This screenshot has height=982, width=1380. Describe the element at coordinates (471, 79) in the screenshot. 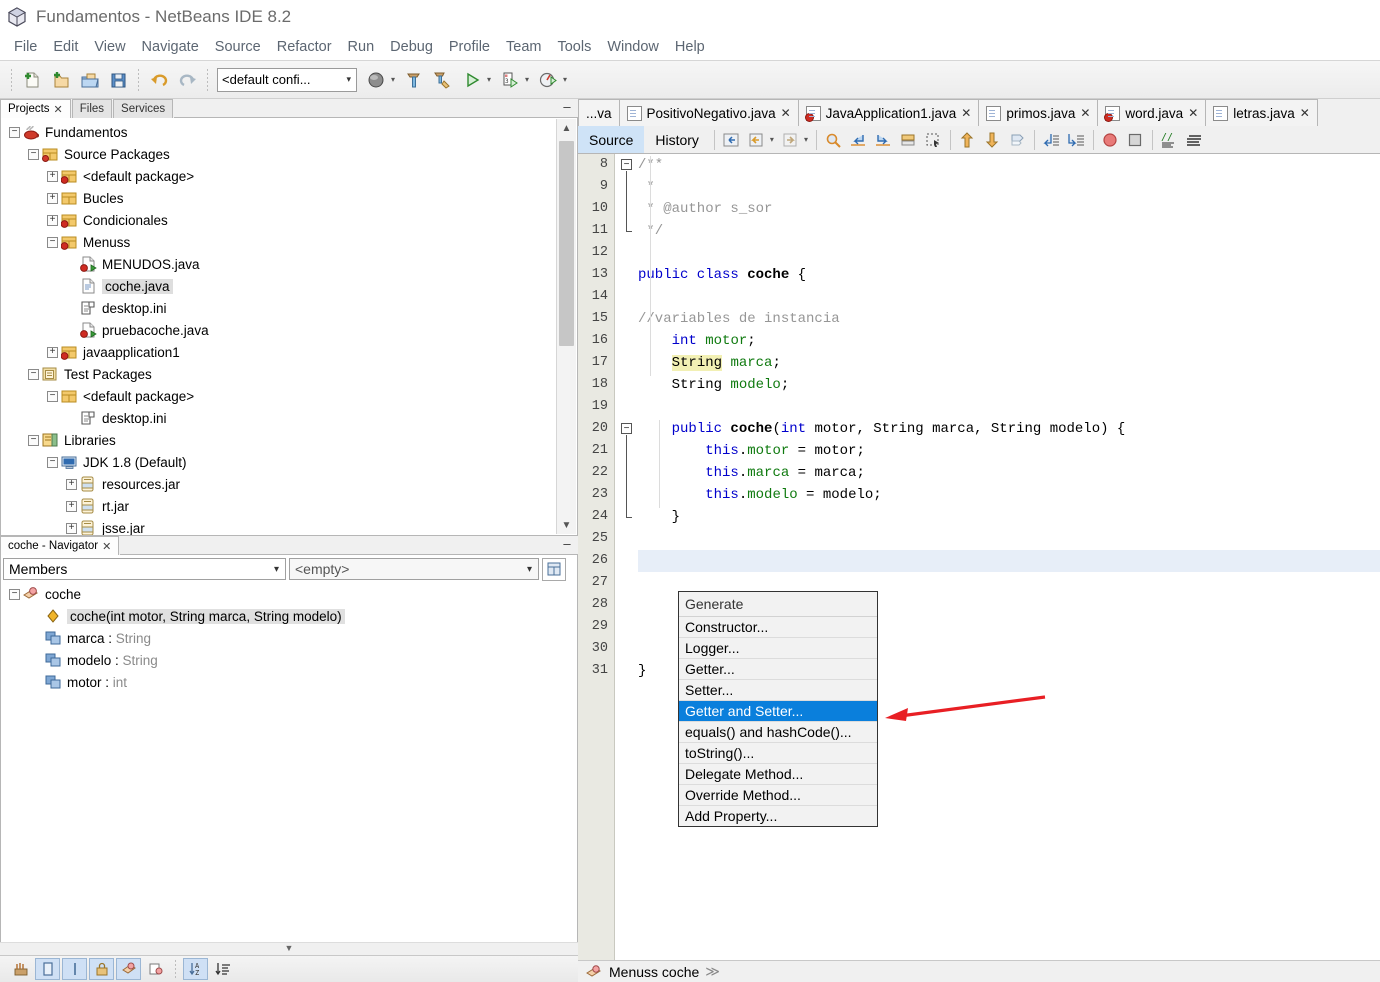

I see `run-project-icon` at that location.